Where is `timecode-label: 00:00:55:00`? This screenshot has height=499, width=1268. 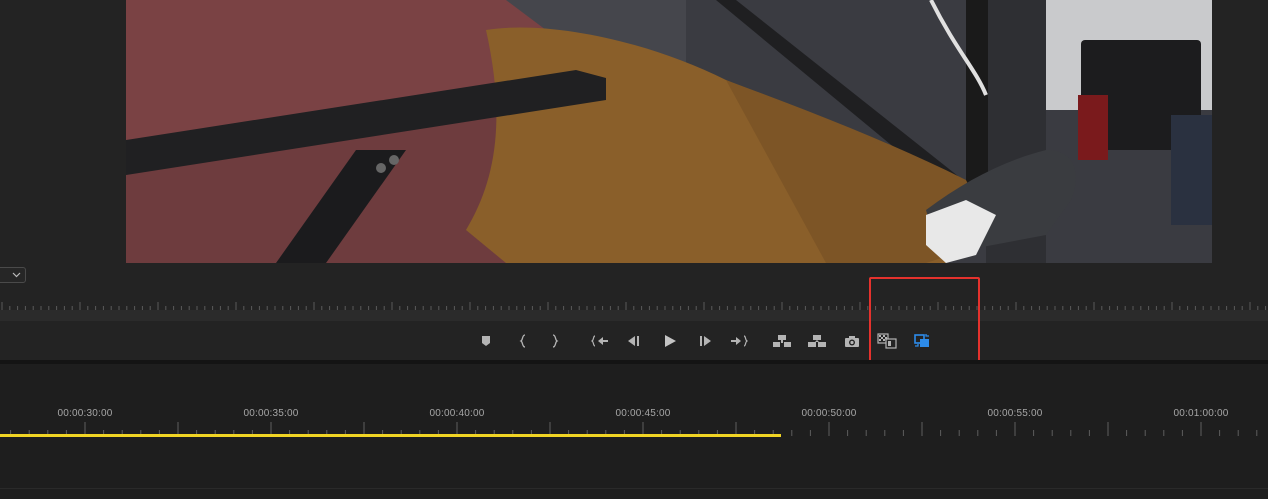
timecode-label: 00:00:55:00 is located at coordinates (1015, 413).